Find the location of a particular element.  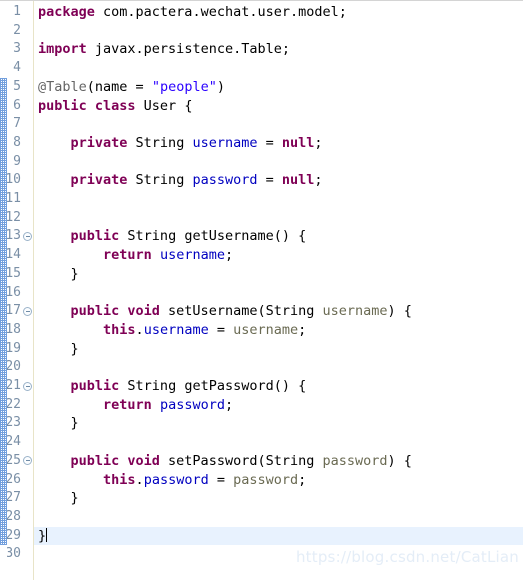

code-line: this.username = username; is located at coordinates (278, 330).